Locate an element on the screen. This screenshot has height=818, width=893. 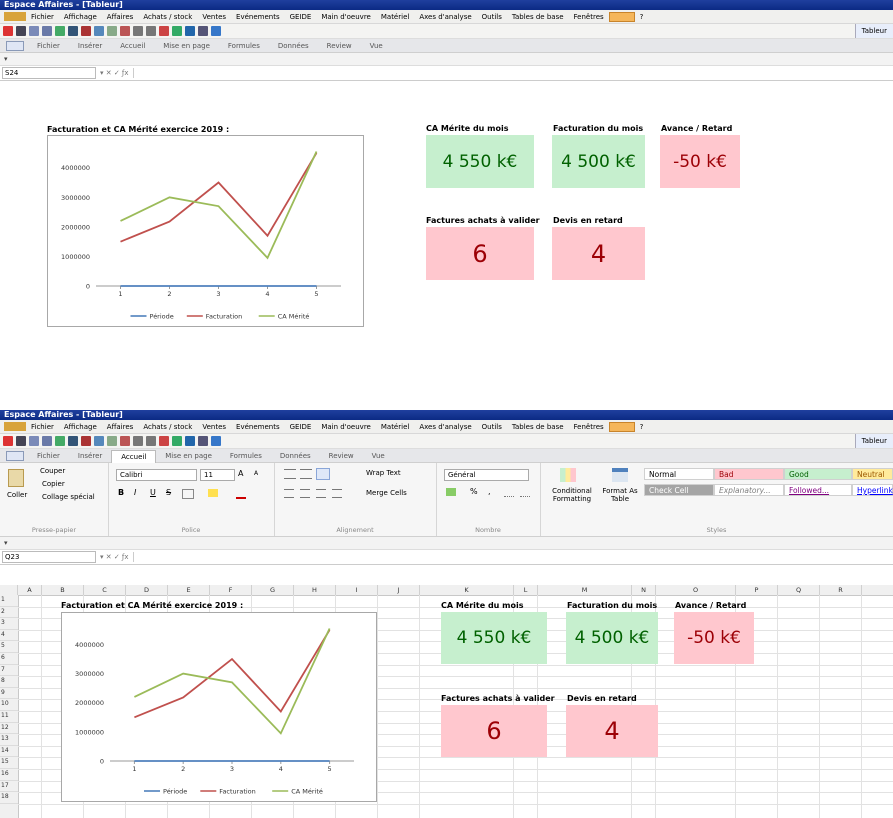
row-header: 11 is located at coordinates (9, 717).